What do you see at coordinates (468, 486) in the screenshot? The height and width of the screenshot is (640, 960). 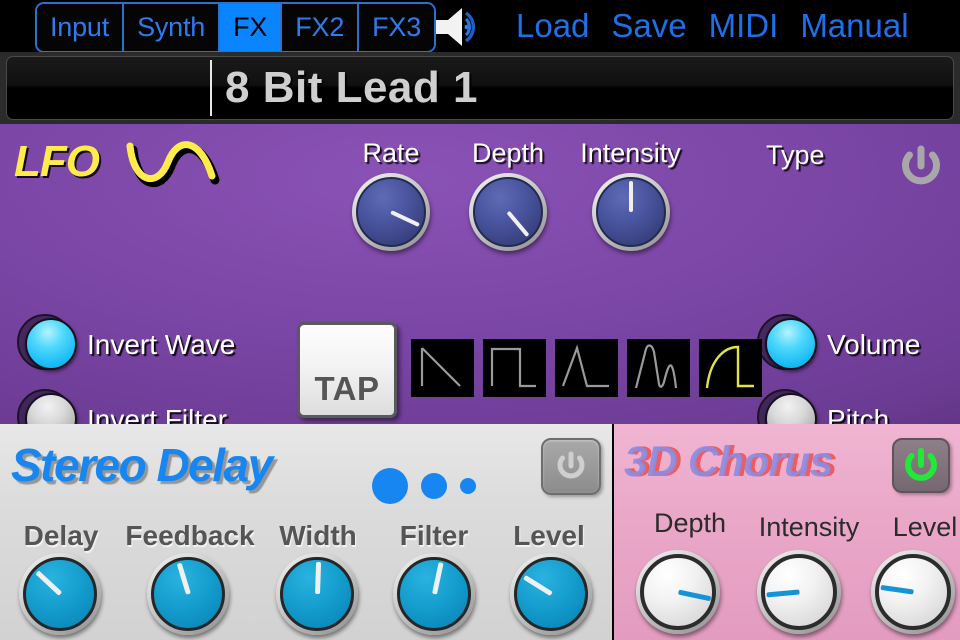 I see `echo-dot-small` at bounding box center [468, 486].